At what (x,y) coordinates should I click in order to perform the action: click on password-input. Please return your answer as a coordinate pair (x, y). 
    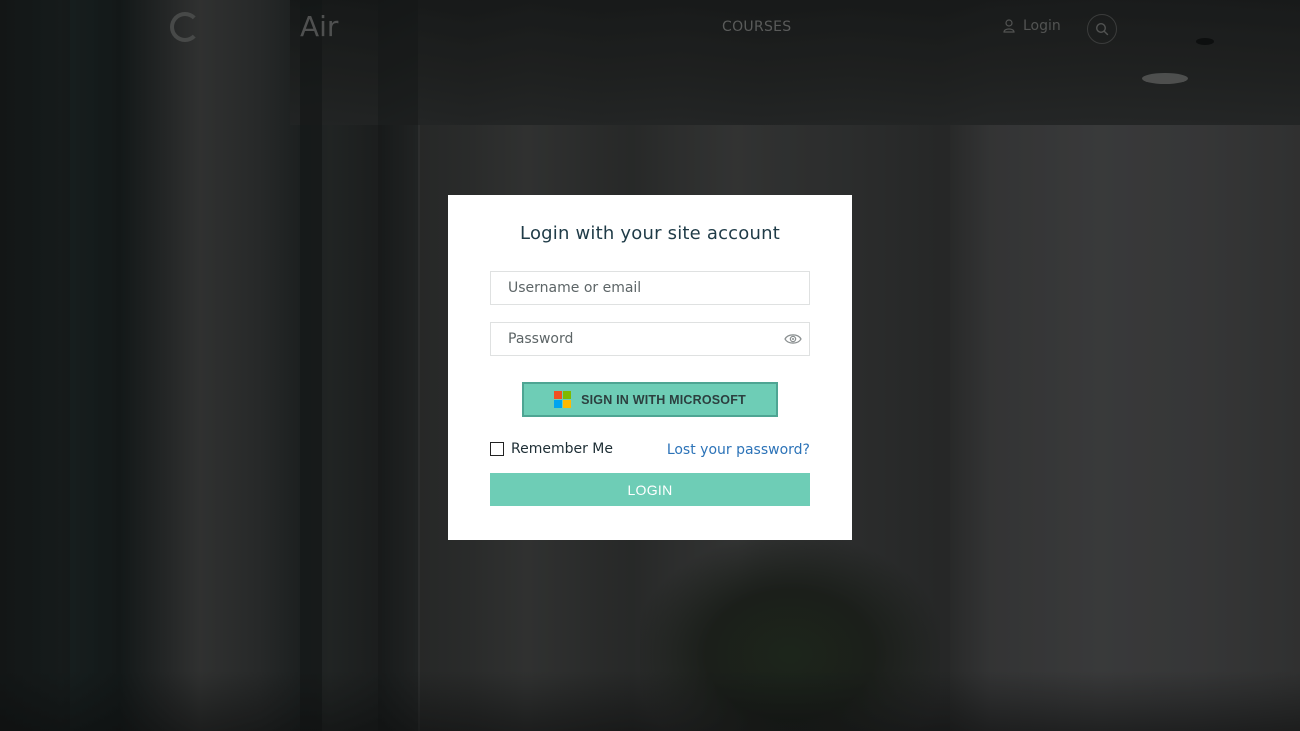
    Looking at the image, I should click on (650, 339).